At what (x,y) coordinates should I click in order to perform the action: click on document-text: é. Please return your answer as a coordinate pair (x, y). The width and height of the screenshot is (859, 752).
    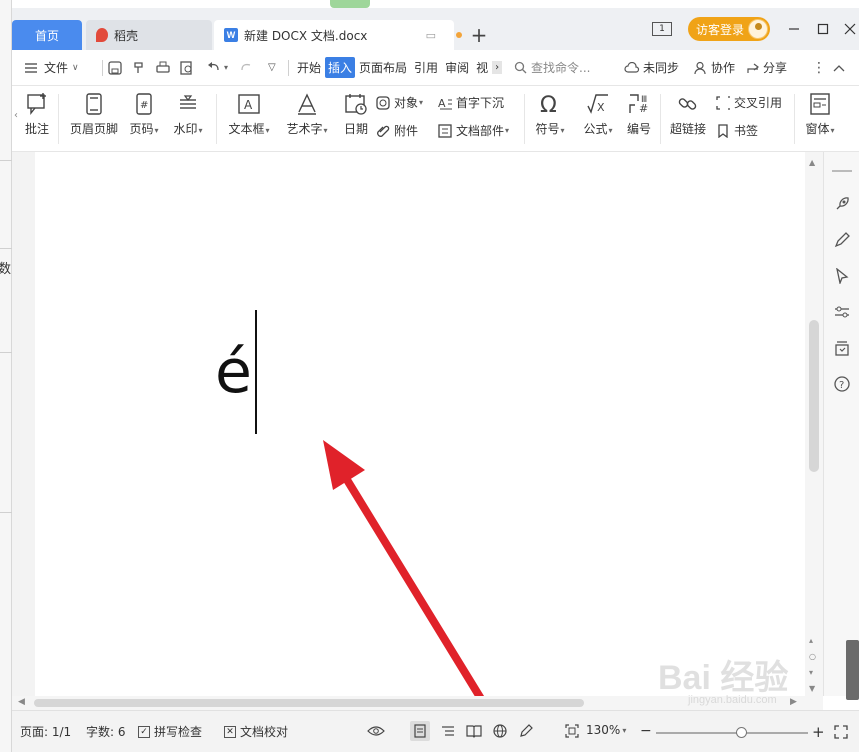
    Looking at the image, I should click on (233, 372).